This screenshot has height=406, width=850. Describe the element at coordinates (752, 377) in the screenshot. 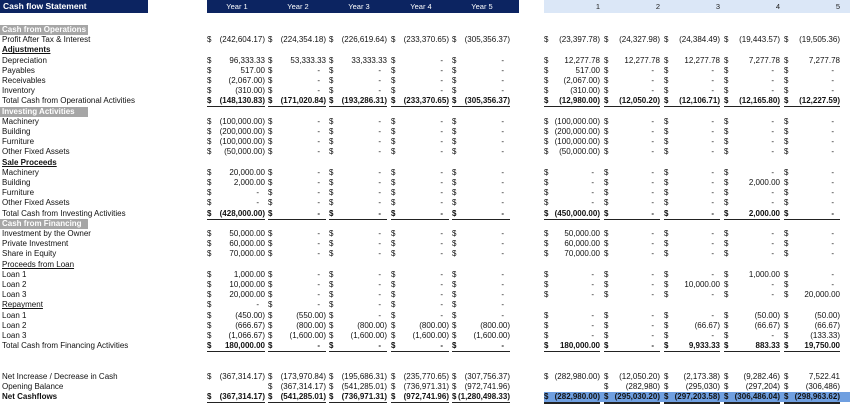

I see `month-value-cell: $ (9,282.46)` at that location.